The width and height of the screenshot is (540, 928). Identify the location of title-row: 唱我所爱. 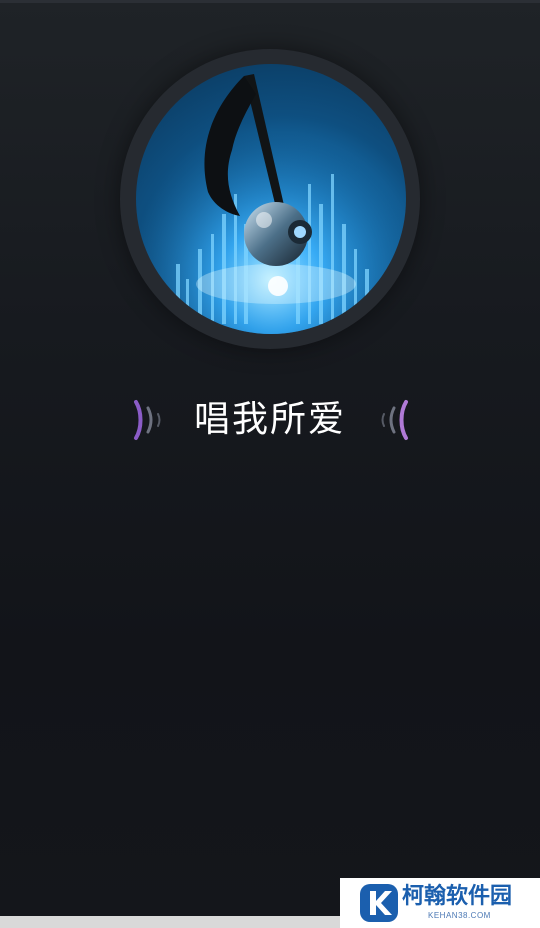
(270, 420).